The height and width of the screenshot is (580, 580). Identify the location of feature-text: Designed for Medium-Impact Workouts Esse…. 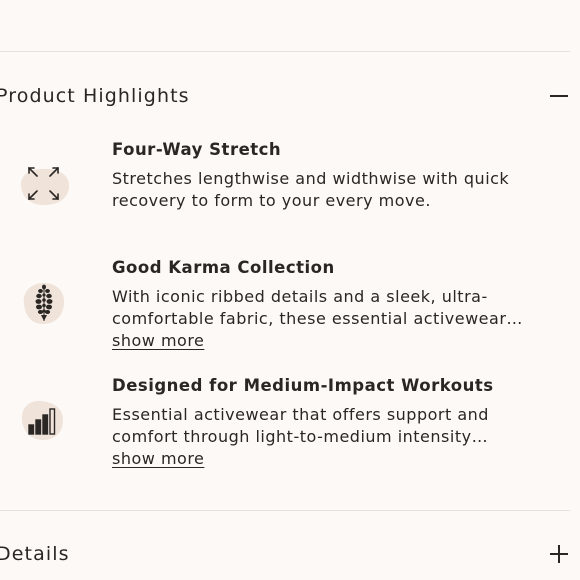
(332, 422).